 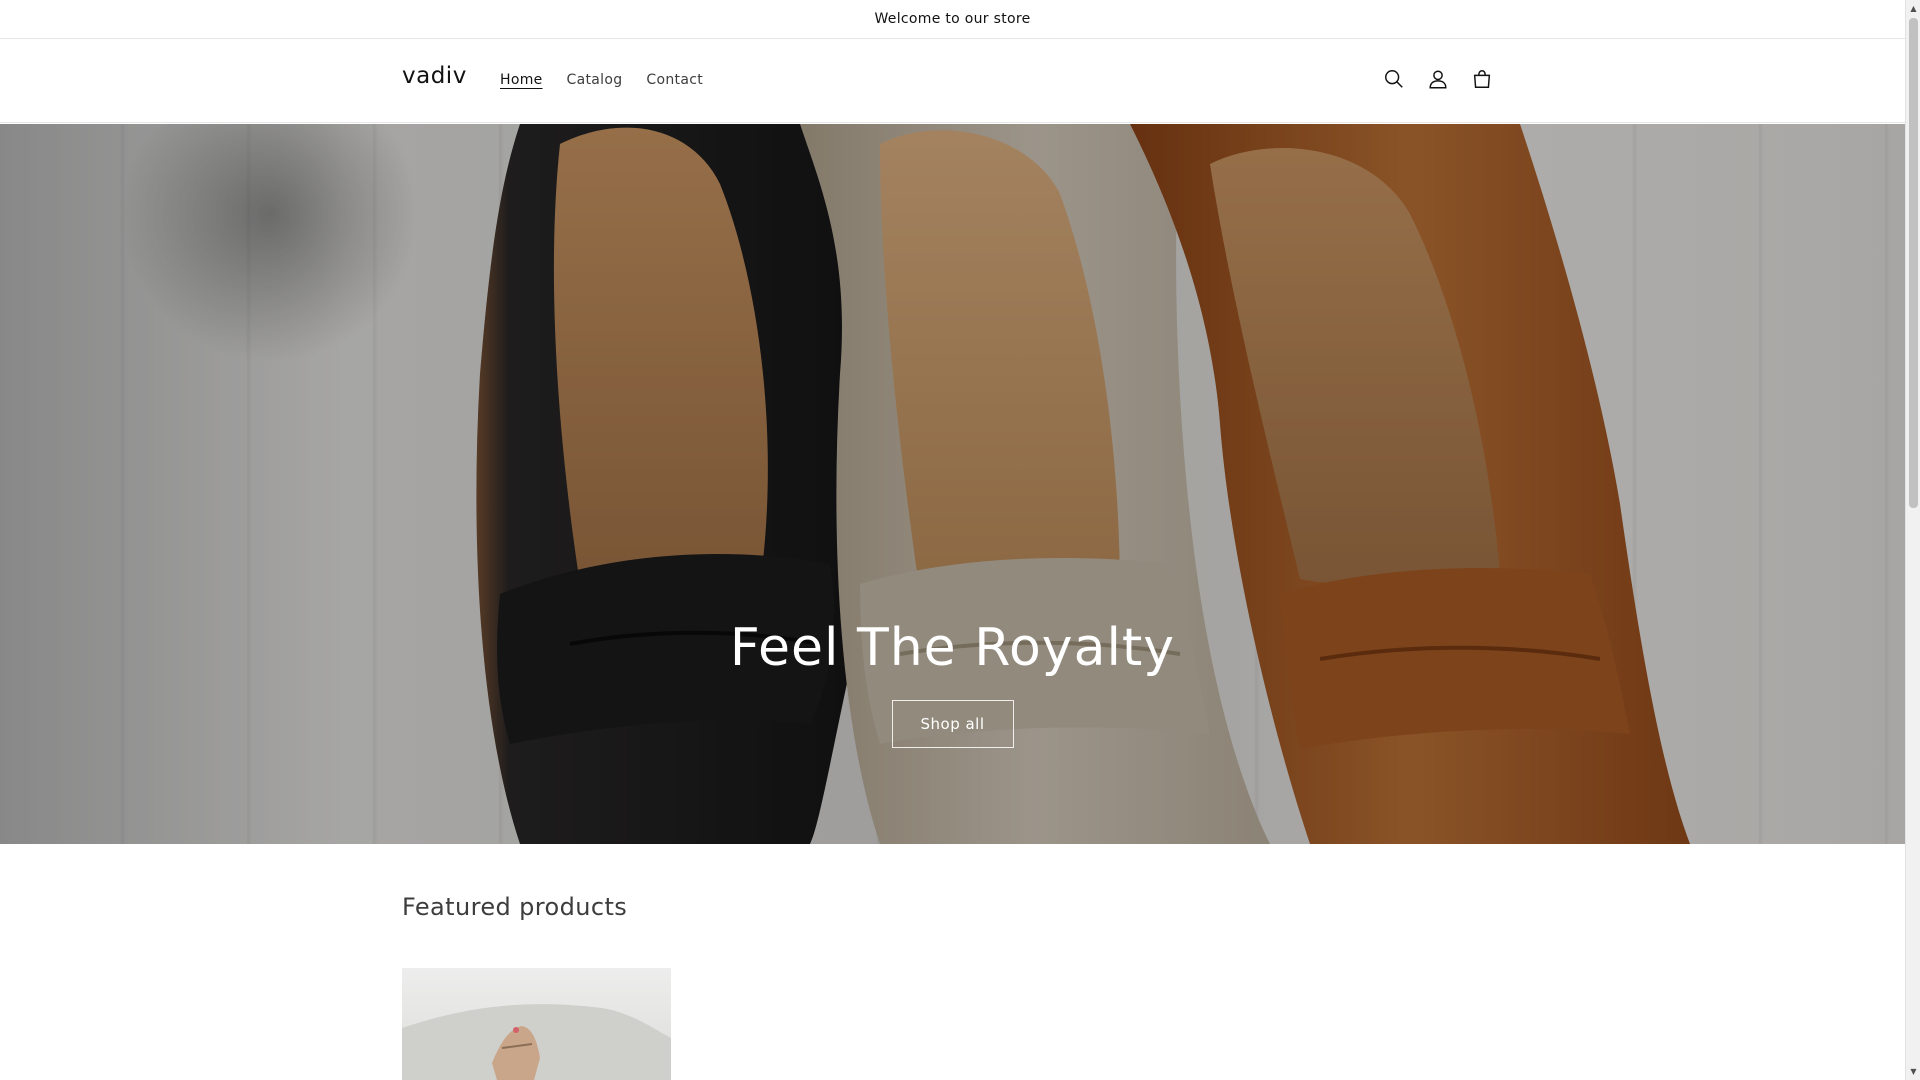 What do you see at coordinates (952, 81) in the screenshot?
I see `site-header: vadiv Home Catalog Contact` at bounding box center [952, 81].